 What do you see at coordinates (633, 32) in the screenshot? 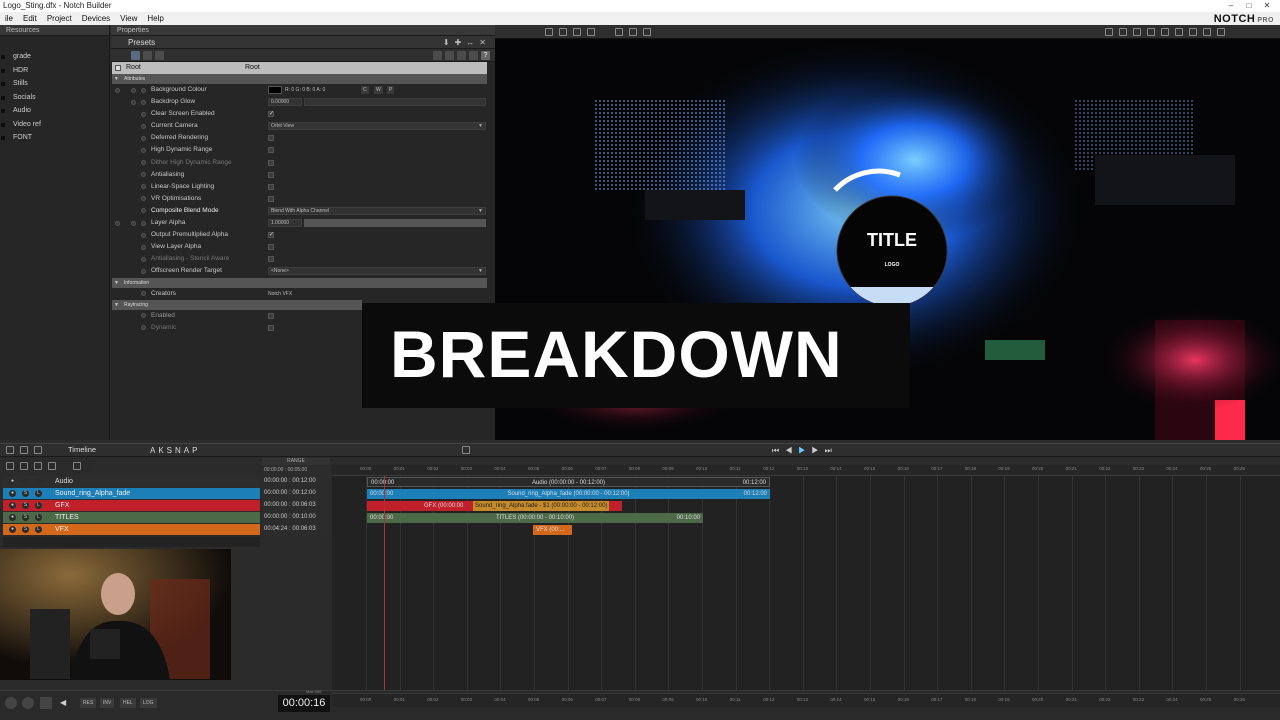
I see `select-icon` at bounding box center [633, 32].